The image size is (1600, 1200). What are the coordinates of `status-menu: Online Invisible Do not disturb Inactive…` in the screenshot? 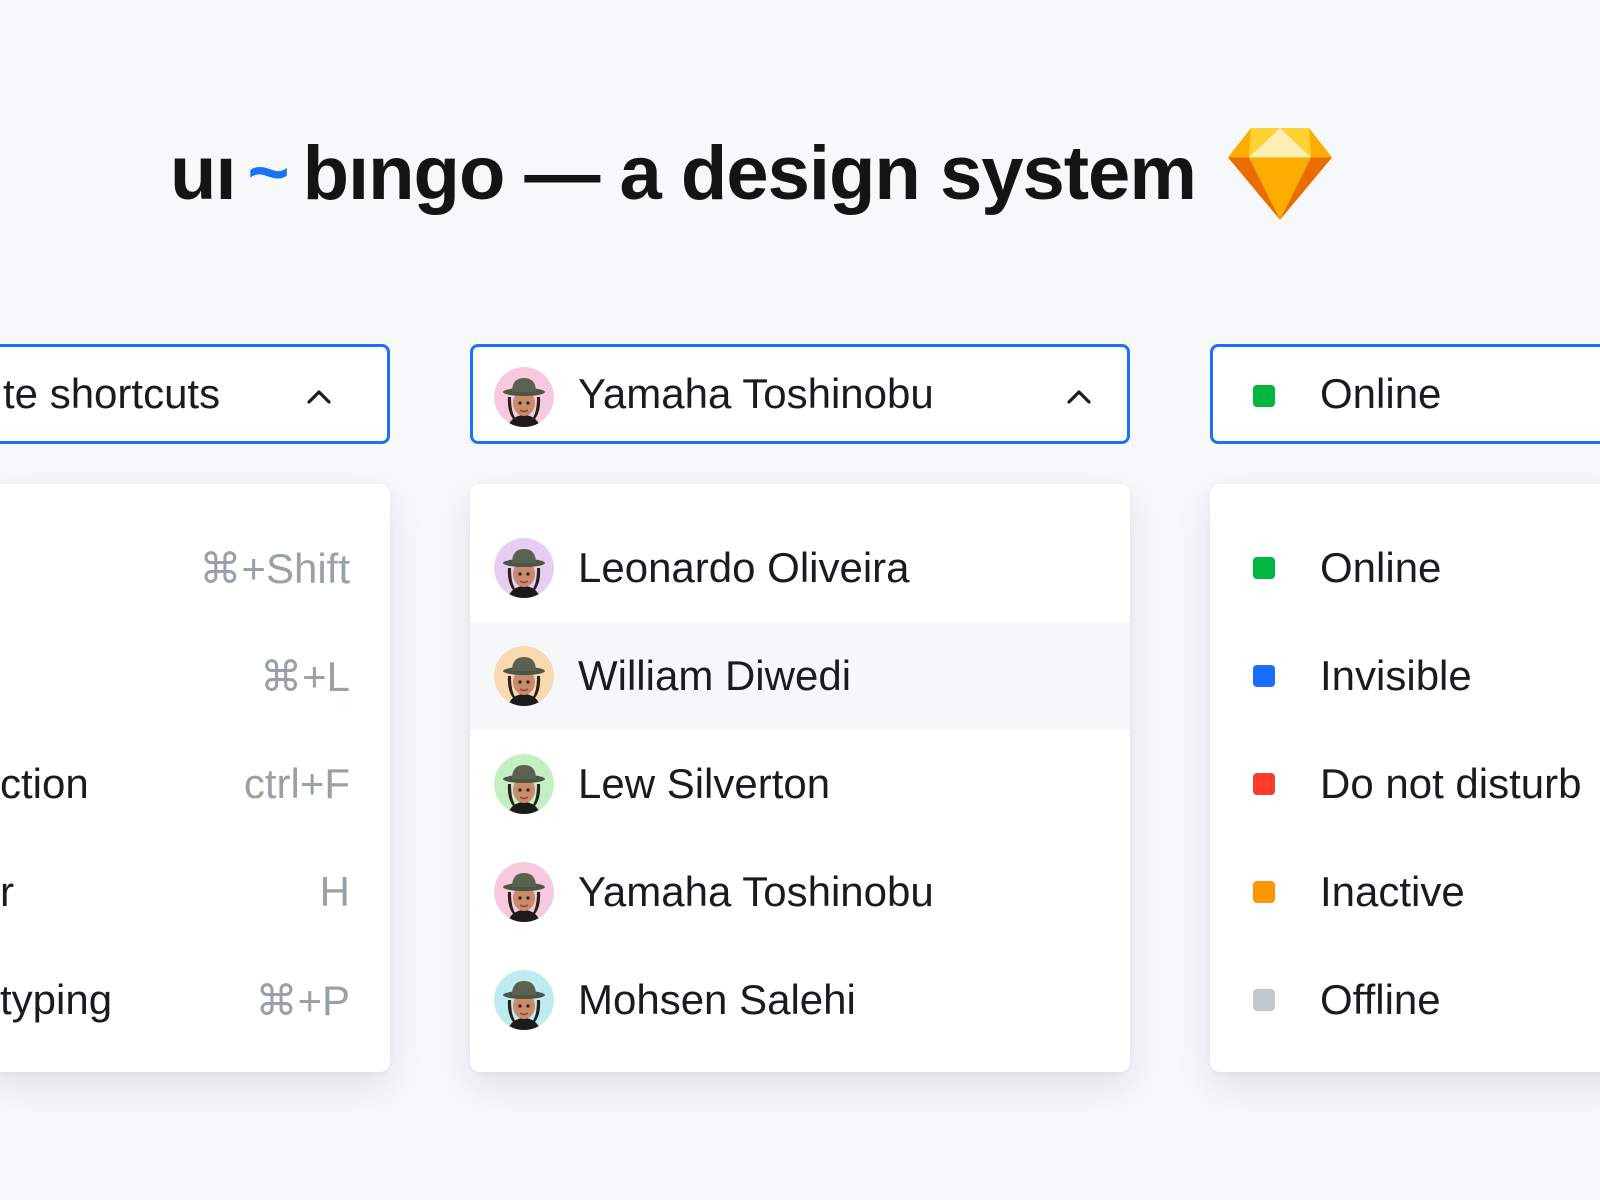 It's located at (1405, 778).